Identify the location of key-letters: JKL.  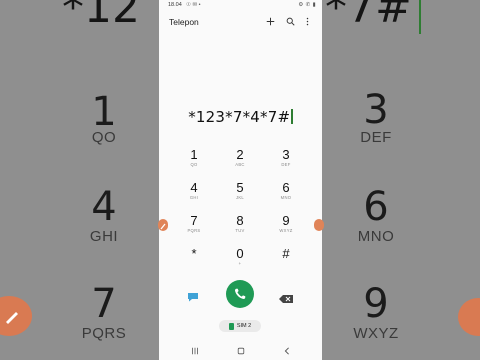
(240, 197).